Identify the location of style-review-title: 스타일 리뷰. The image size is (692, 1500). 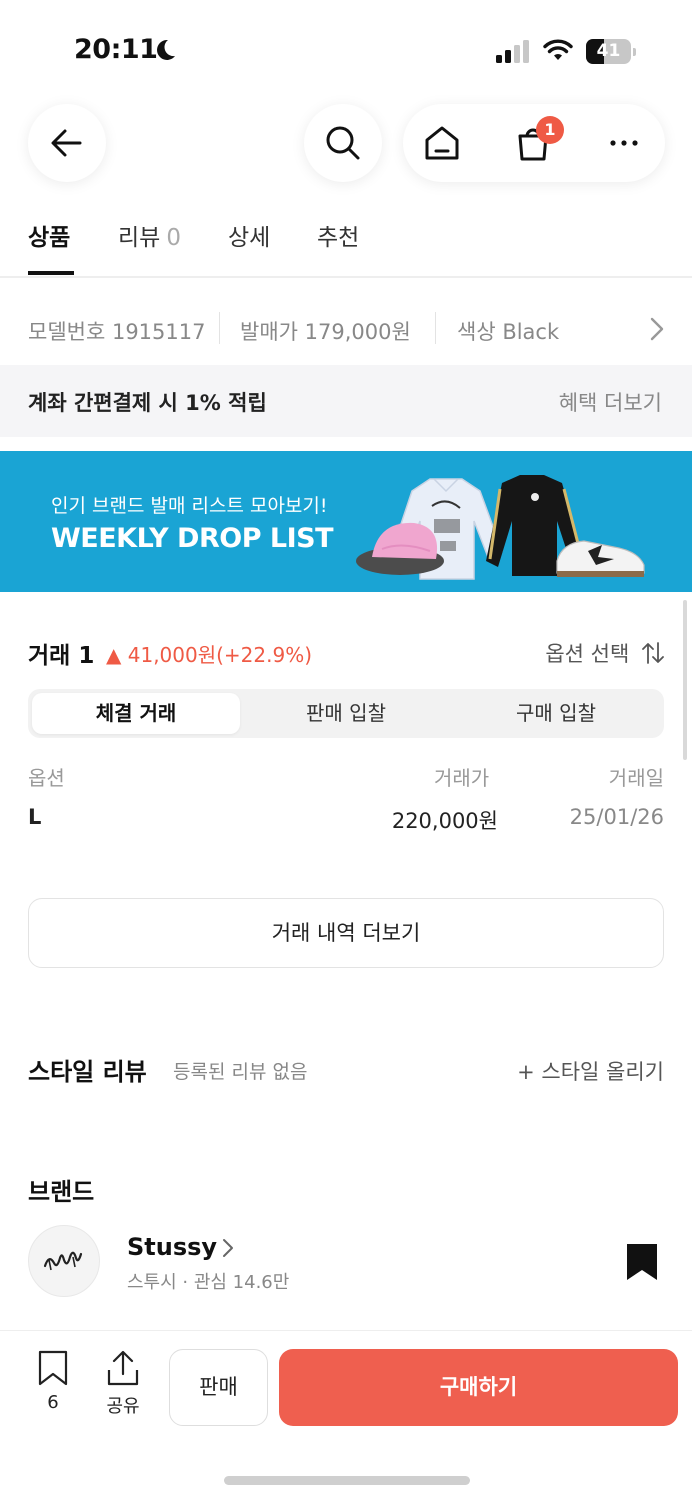
(87, 1072).